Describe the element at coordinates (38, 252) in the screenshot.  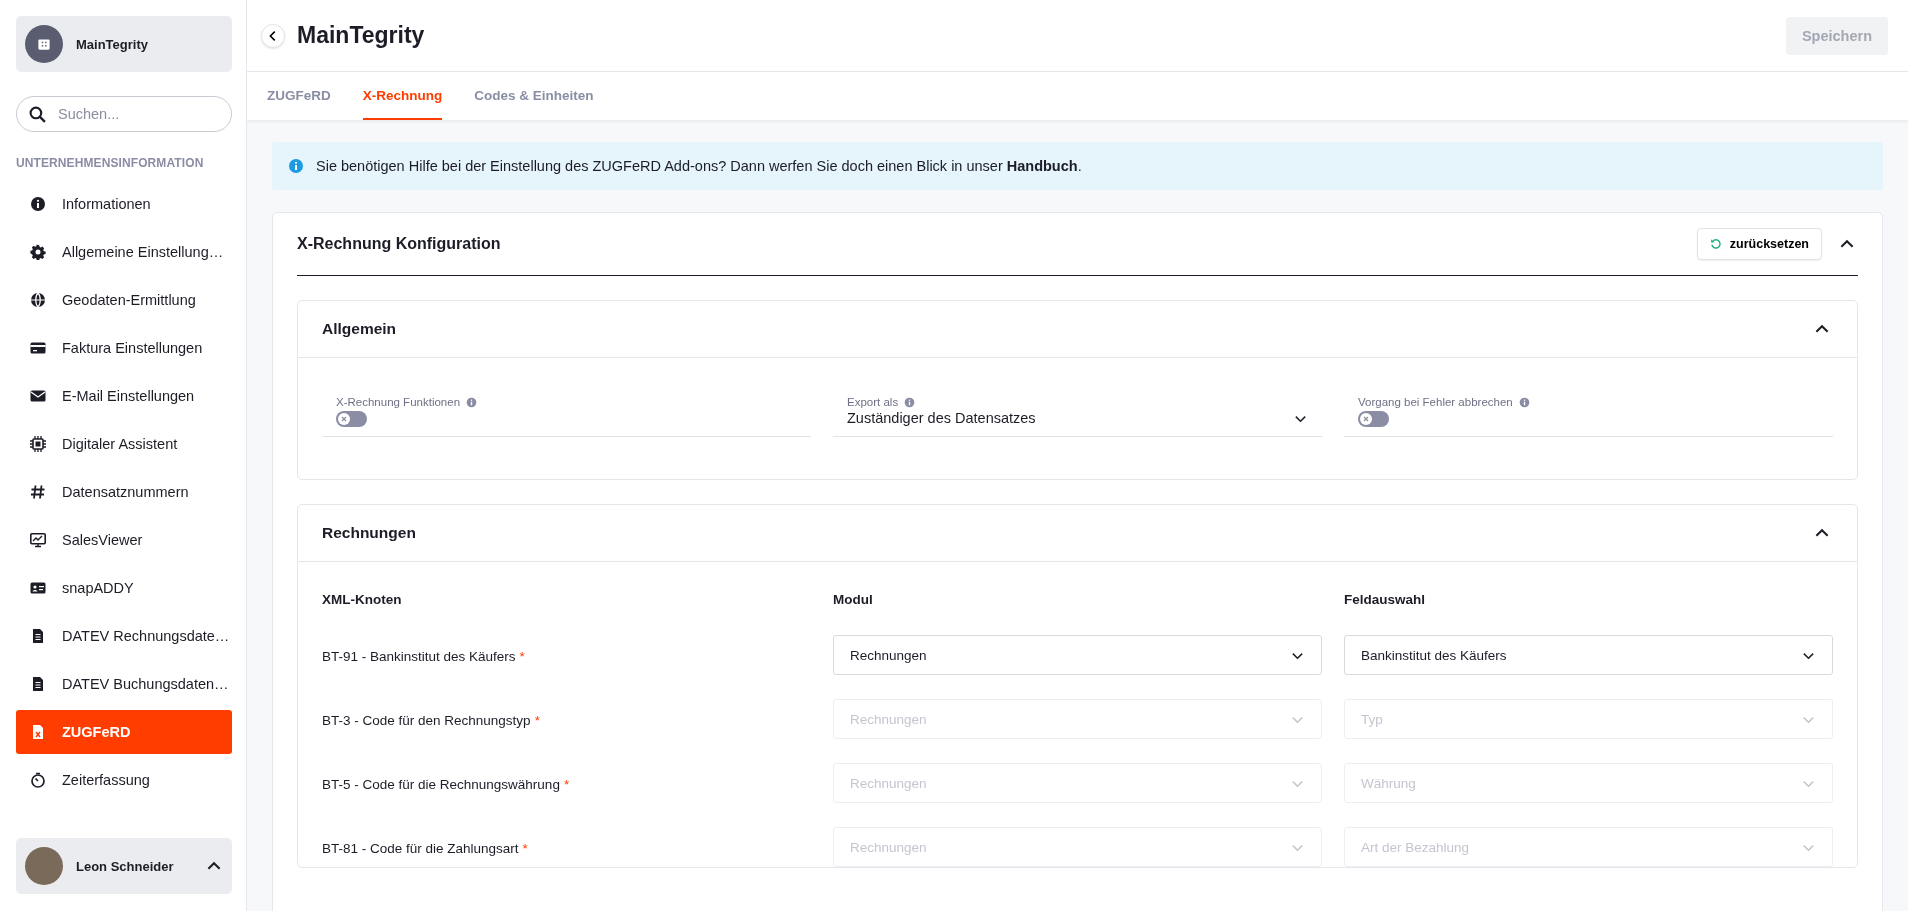
I see `settings-icon` at that location.